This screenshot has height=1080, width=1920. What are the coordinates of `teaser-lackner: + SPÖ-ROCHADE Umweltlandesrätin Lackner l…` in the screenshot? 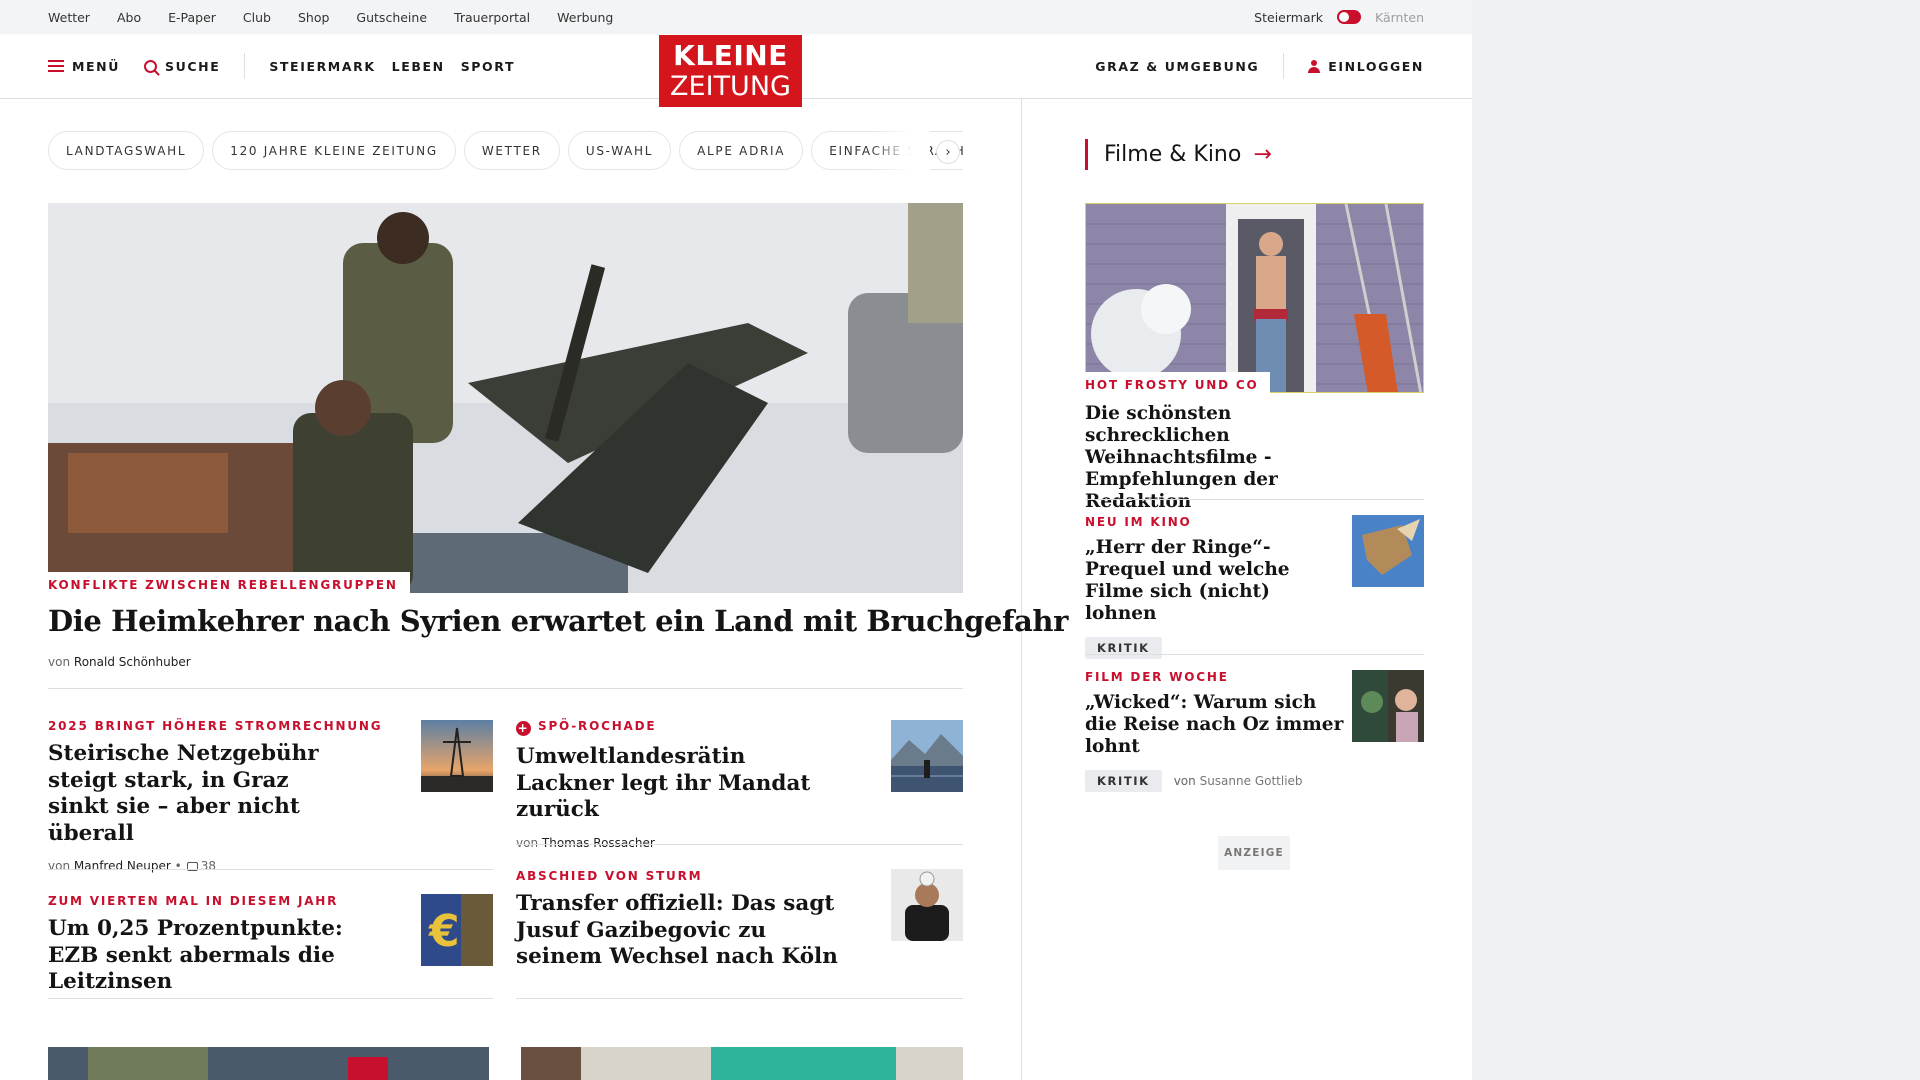 It's located at (676, 784).